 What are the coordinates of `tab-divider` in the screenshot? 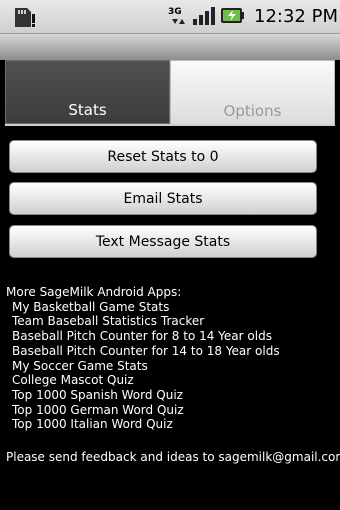 It's located at (170, 125).